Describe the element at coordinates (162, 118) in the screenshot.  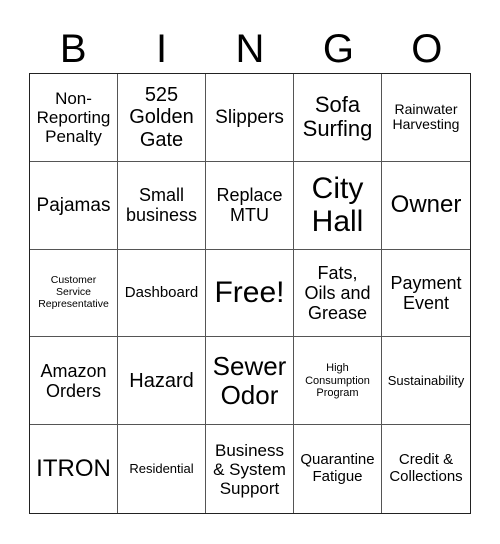
I see `bingo-cell: 525 Golden Gate` at that location.